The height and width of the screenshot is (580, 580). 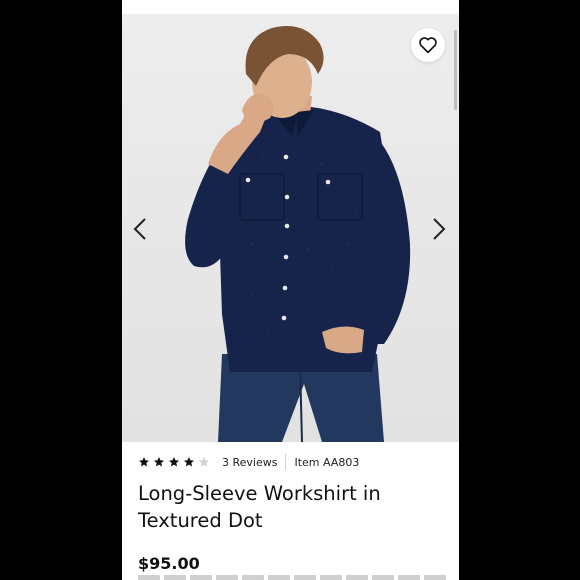 What do you see at coordinates (259, 507) in the screenshot?
I see `product-title: Long-Sleeve Workshirt in Textured Dot` at bounding box center [259, 507].